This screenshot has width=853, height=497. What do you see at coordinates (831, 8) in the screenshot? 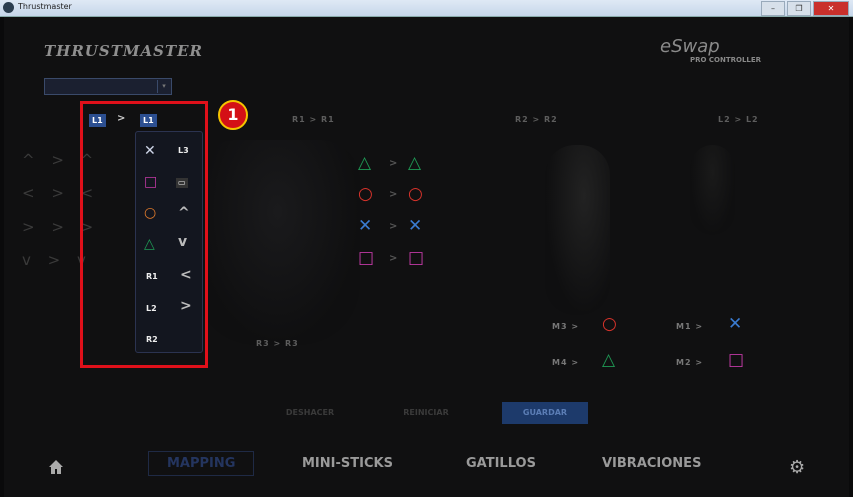
I see `close-button: ✕` at bounding box center [831, 8].